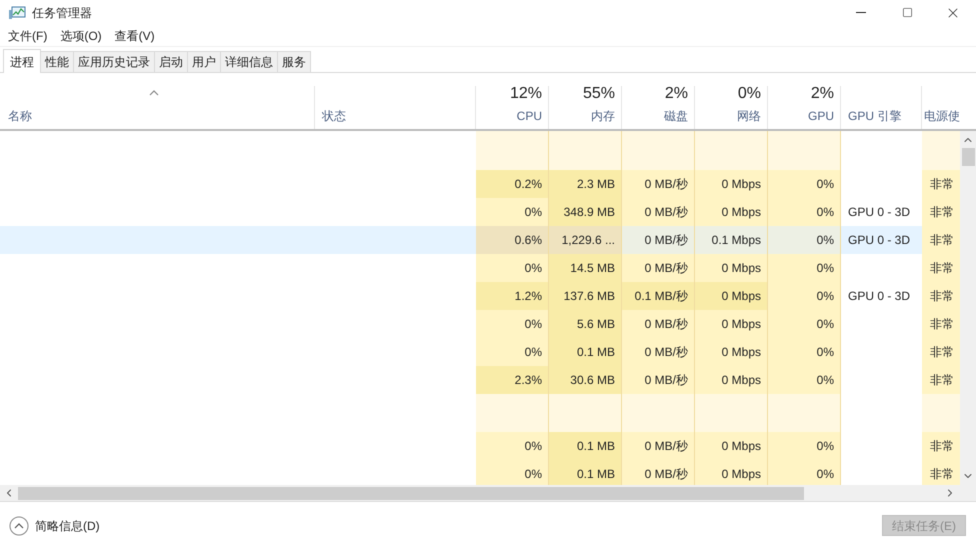 This screenshot has height=549, width=976. I want to click on table-row: 0.6% 1,229.6 ... 0 MB/秒 0.1 Mbps 0% GPU 0 - 3D 非常, so click(480, 240).